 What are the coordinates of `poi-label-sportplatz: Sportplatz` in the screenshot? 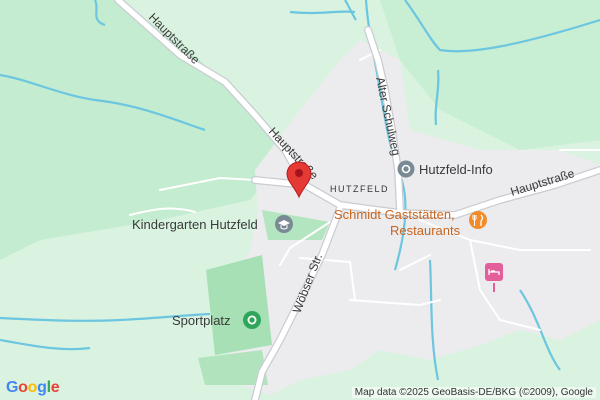 It's located at (201, 320).